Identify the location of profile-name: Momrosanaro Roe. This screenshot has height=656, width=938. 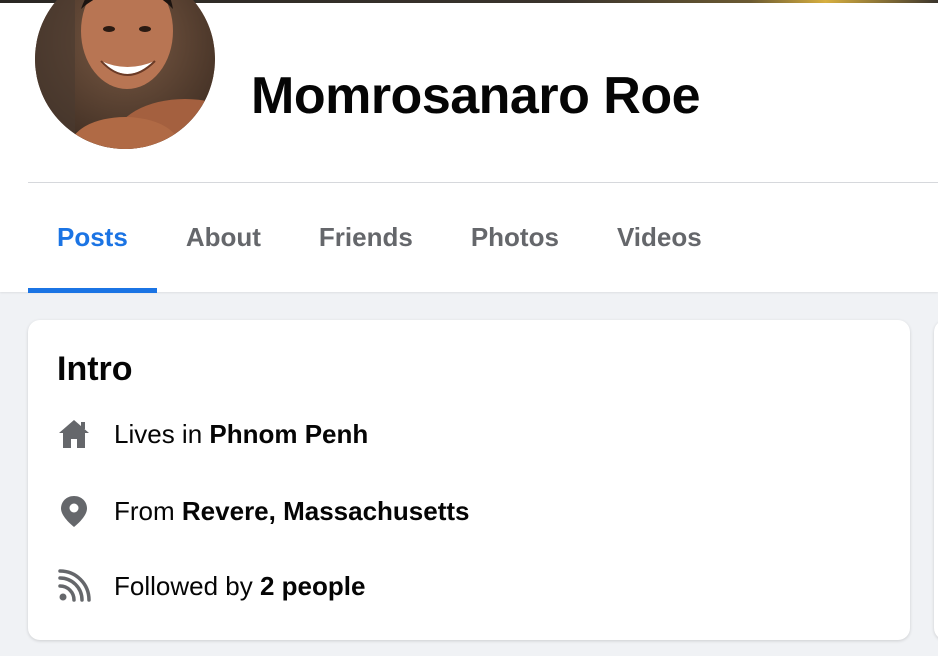
(476, 96).